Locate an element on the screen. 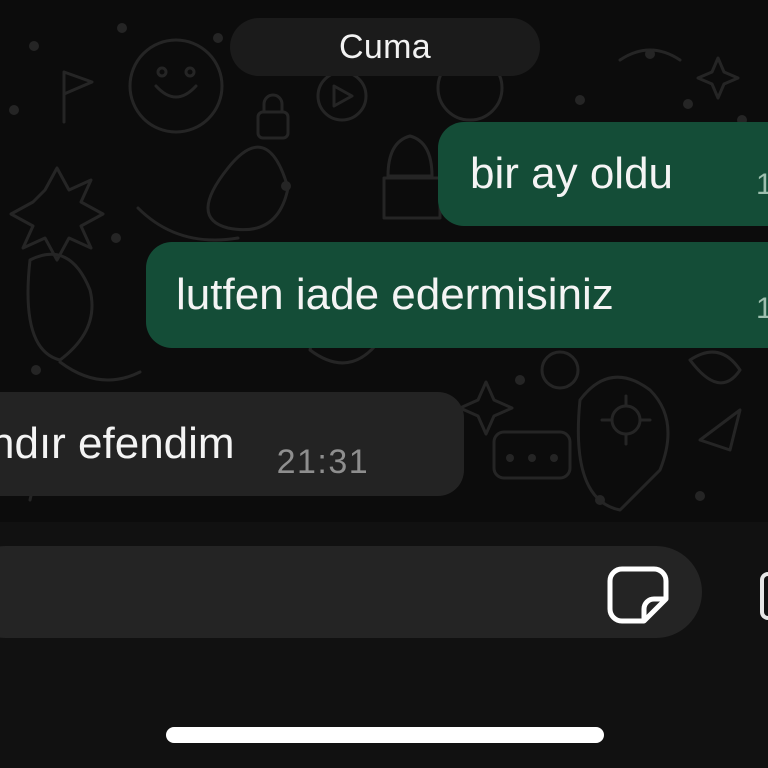 This screenshot has height=768, width=768. message-text: ndır efendim is located at coordinates (117, 443).